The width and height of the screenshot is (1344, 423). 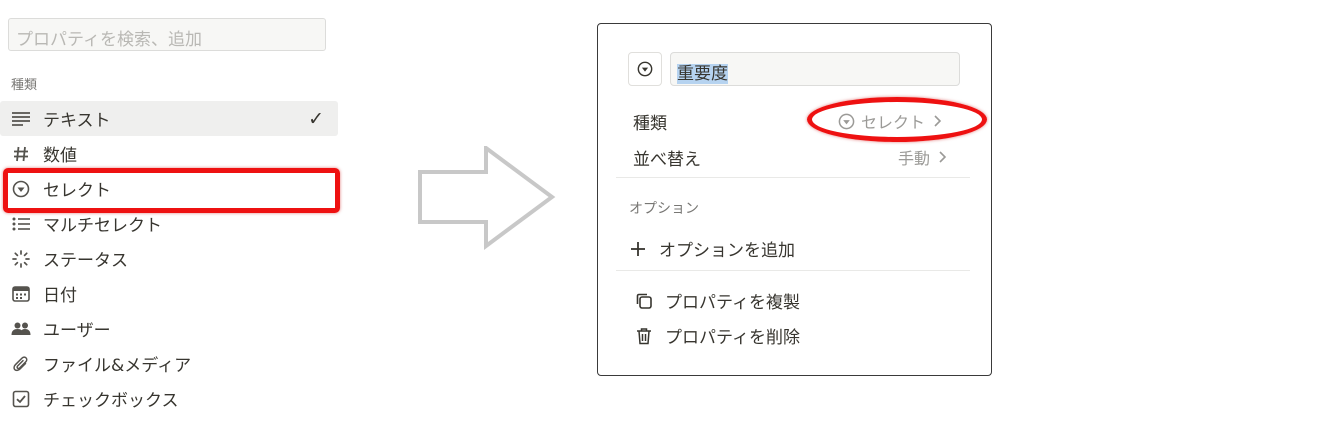 What do you see at coordinates (169, 258) in the screenshot?
I see `type-item-status: ステータス` at bounding box center [169, 258].